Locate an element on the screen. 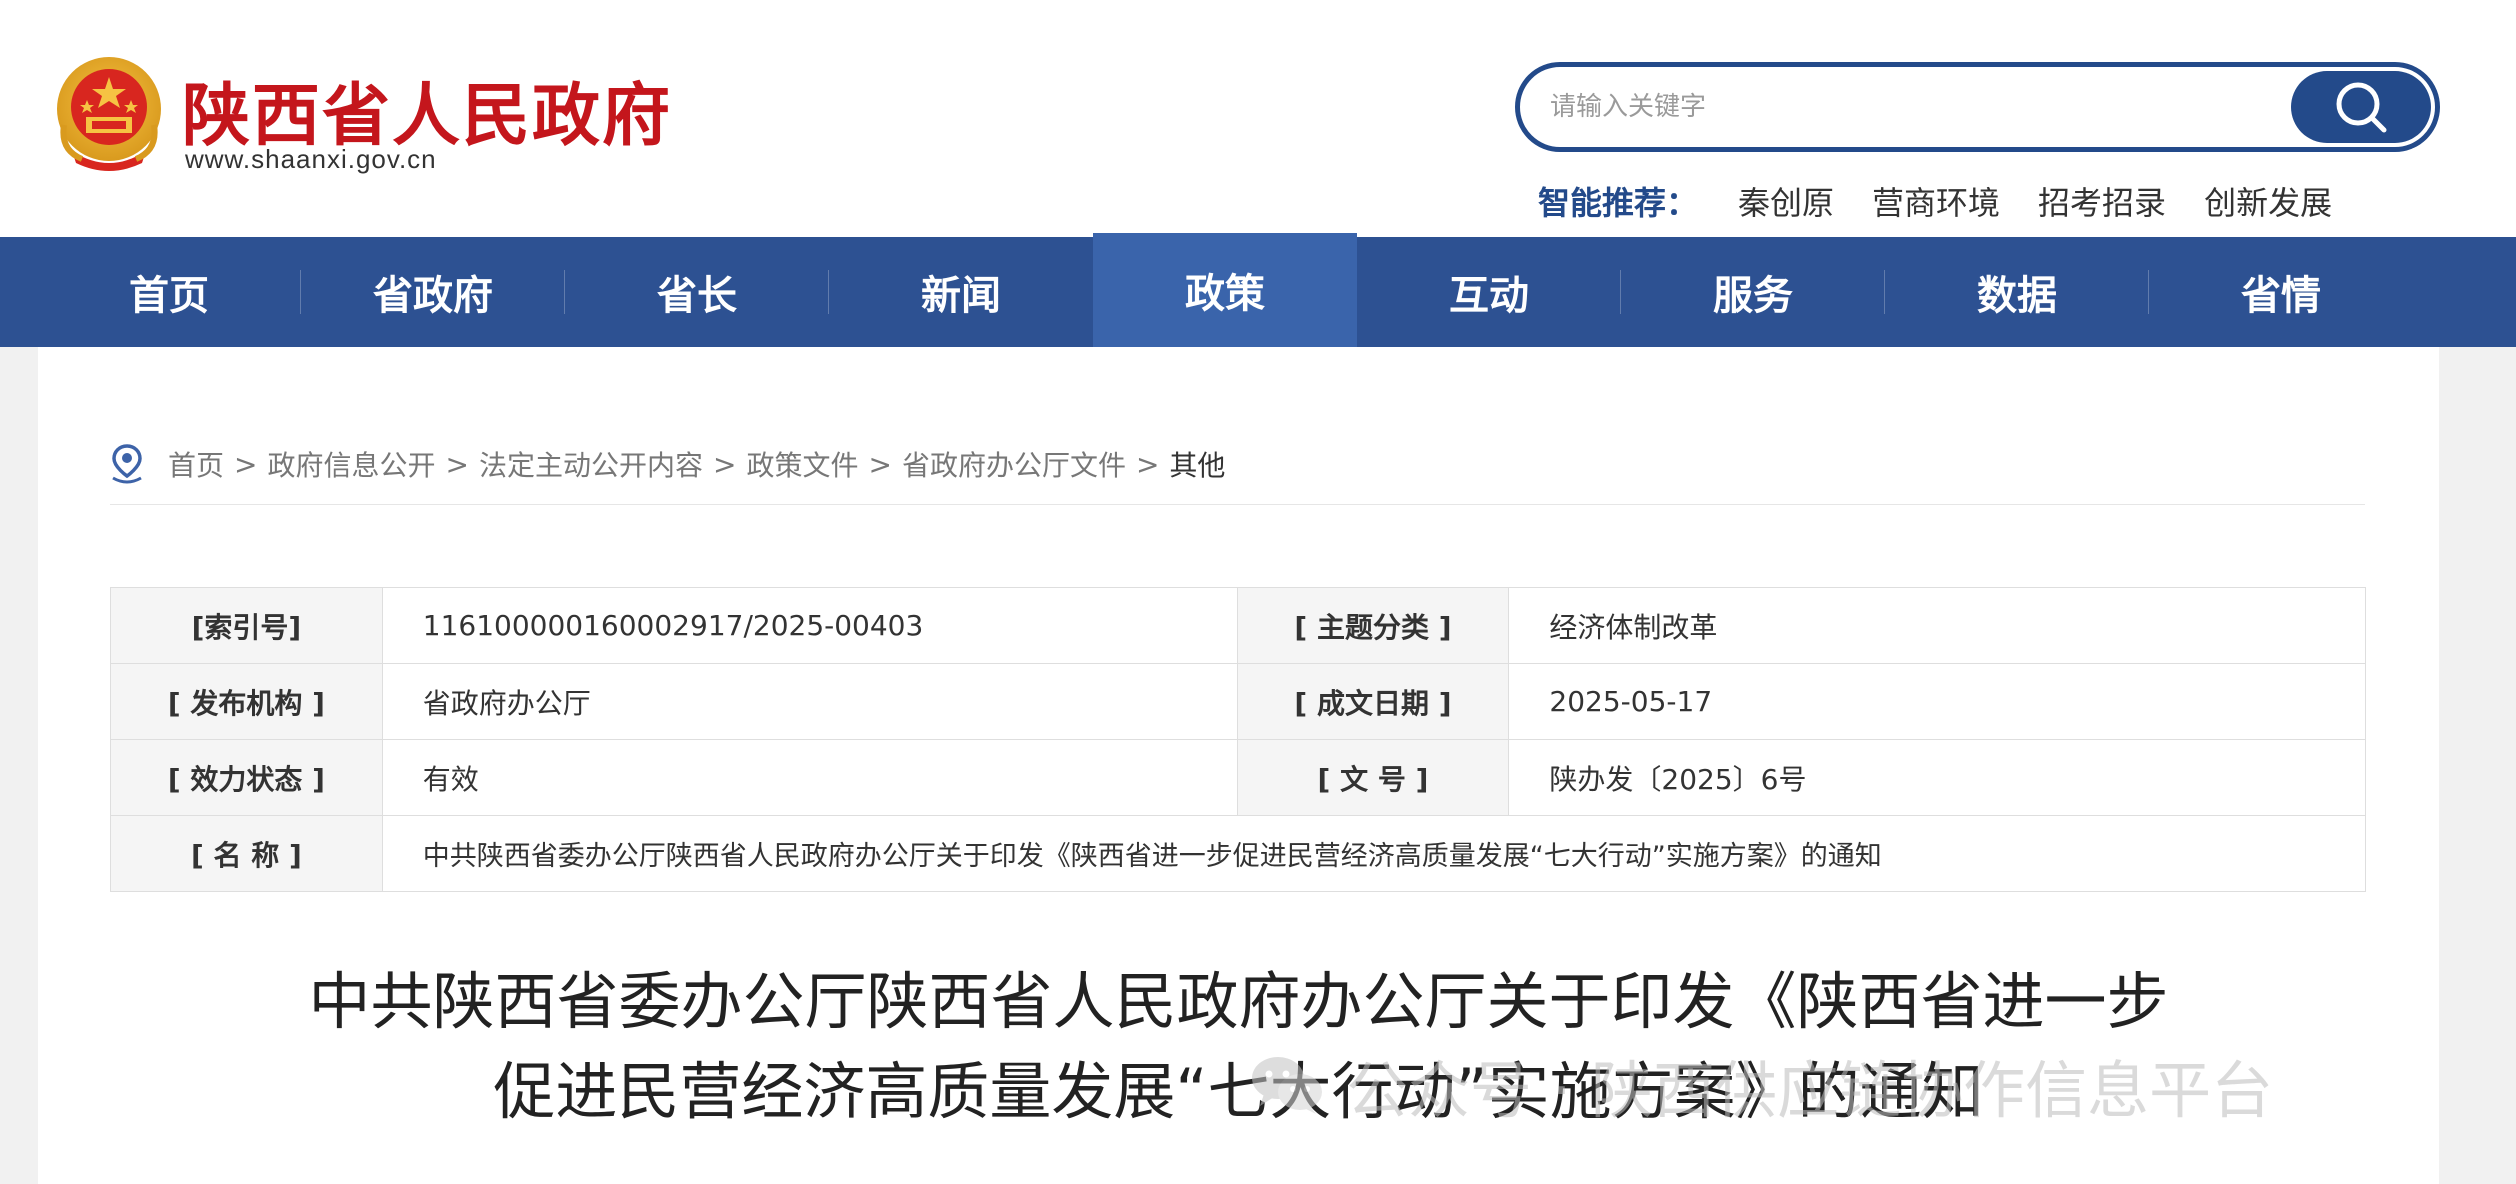 The image size is (2516, 1184). location-pin-icon is located at coordinates (127, 464).